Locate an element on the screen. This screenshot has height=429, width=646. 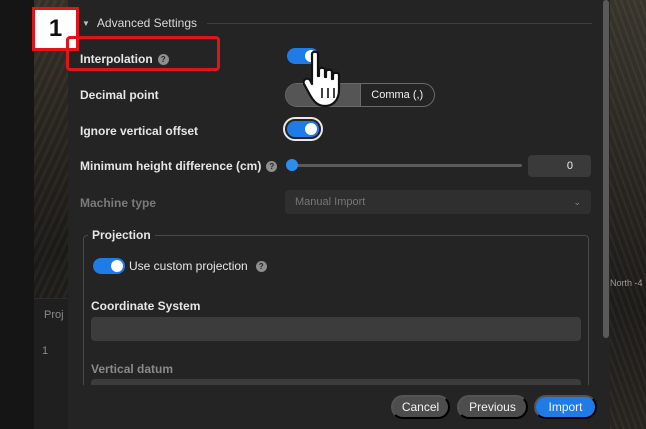
background-table-row-index: 1 is located at coordinates (45, 351).